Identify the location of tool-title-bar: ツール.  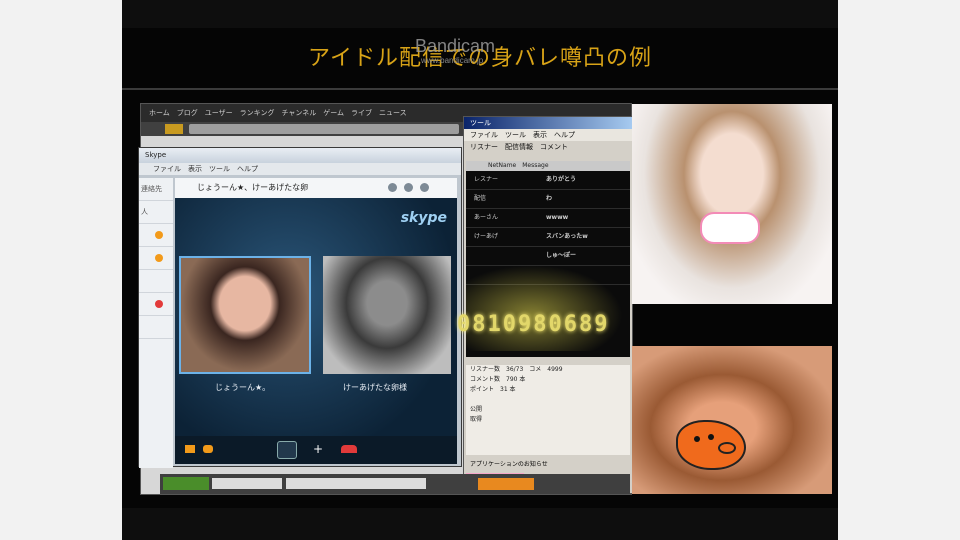
(548, 123).